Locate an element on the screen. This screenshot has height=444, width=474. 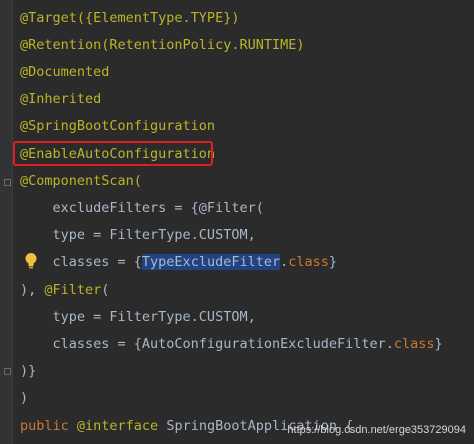
code-line-12: type = FilterType.CUSTOM, is located at coordinates (138, 317).